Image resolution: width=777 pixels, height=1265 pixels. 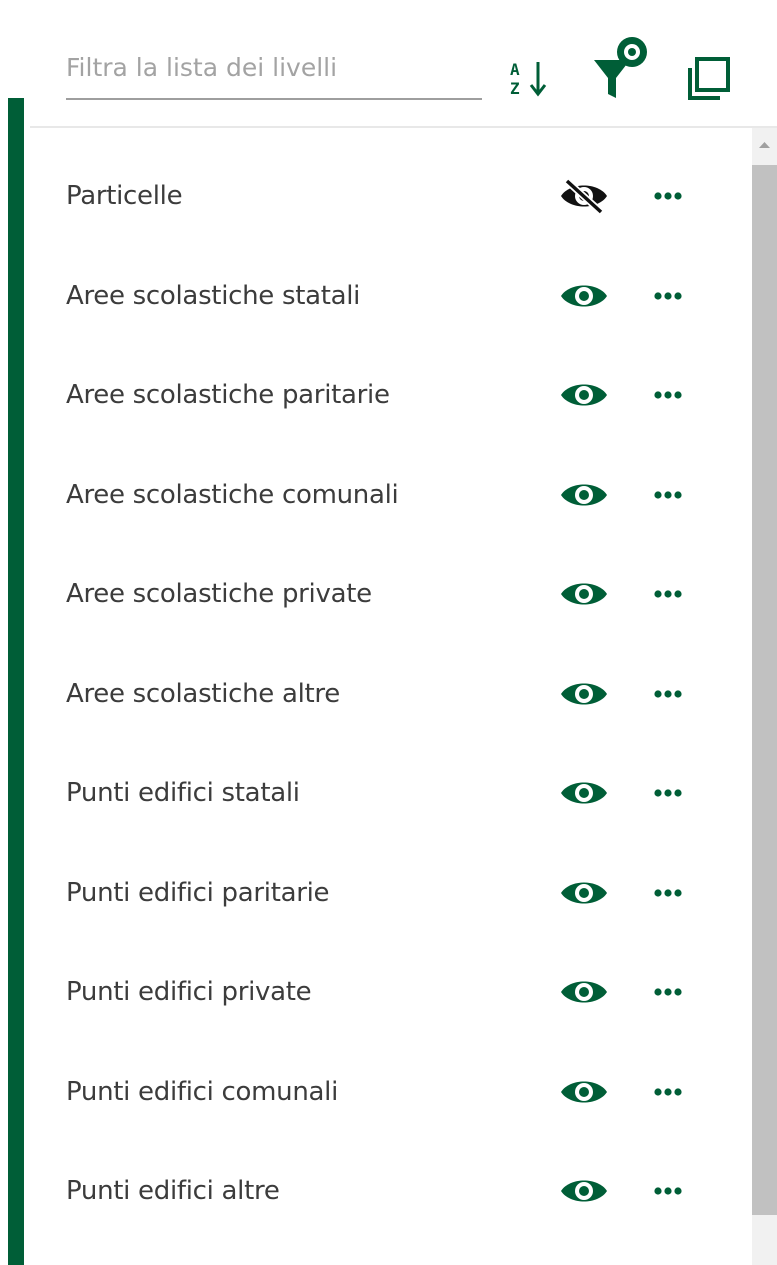 I want to click on svg-text: Z, so click(x=515, y=88).